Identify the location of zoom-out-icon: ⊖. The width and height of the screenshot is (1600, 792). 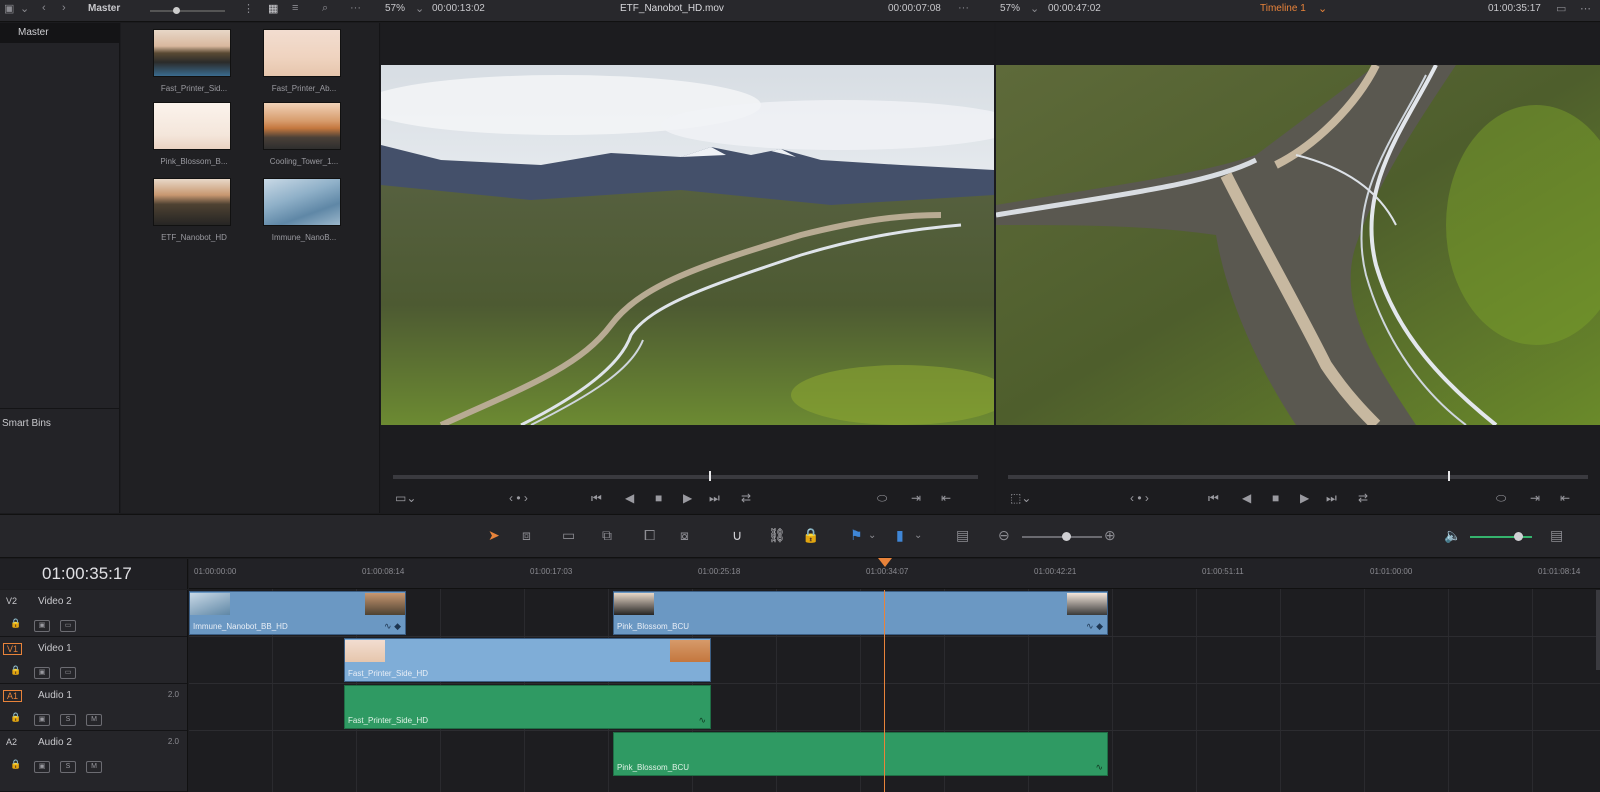
(1004, 535).